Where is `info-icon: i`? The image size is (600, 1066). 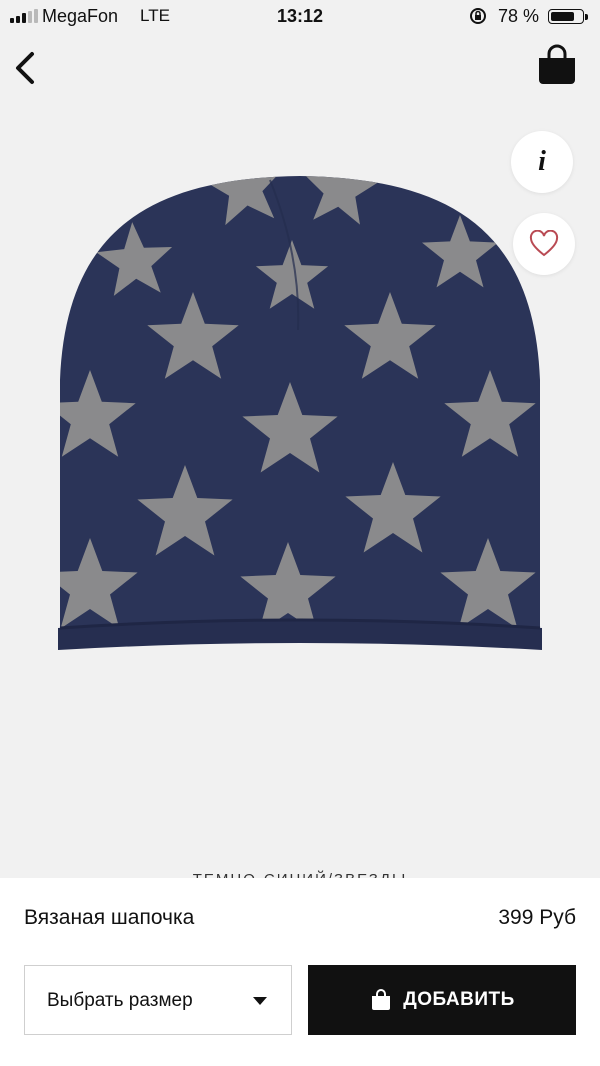
info-icon: i is located at coordinates (542, 161).